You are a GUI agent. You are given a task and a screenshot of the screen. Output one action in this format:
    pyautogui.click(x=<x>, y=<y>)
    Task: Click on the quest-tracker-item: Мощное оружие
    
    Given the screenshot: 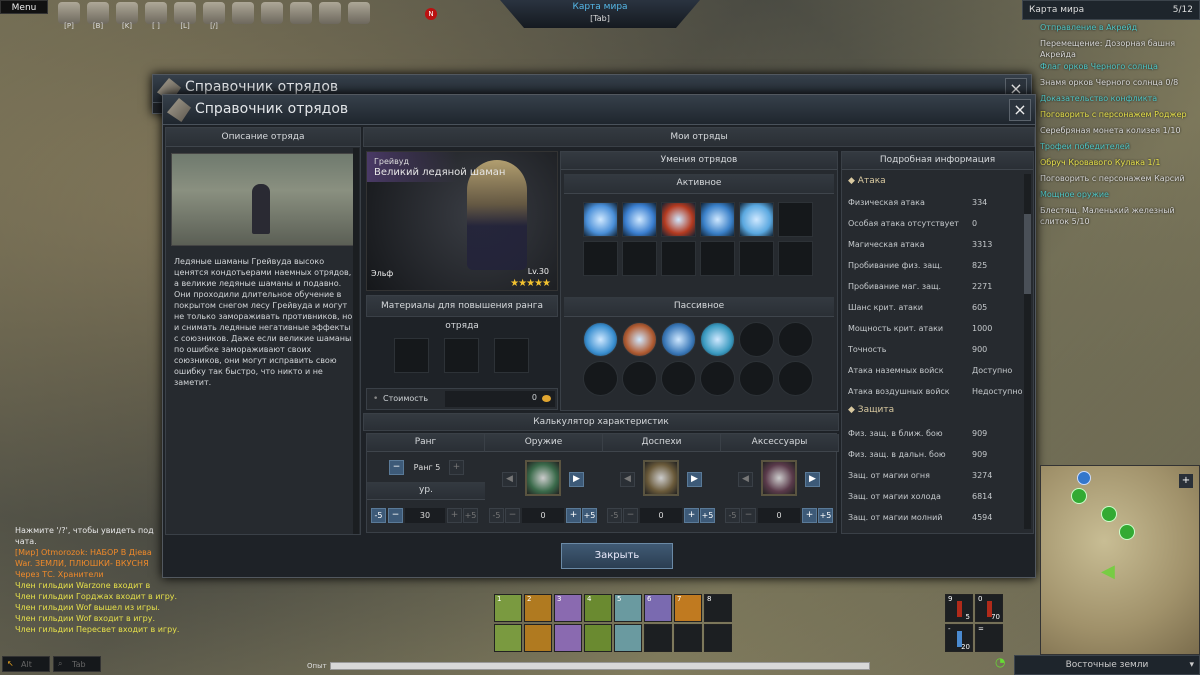 What is the action you would take?
    pyautogui.click(x=1112, y=194)
    